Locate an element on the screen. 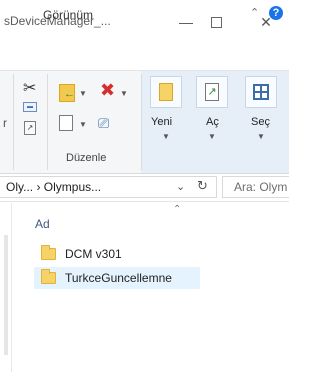 The width and height of the screenshot is (320, 372). minimize-button: — is located at coordinates (186, 22).